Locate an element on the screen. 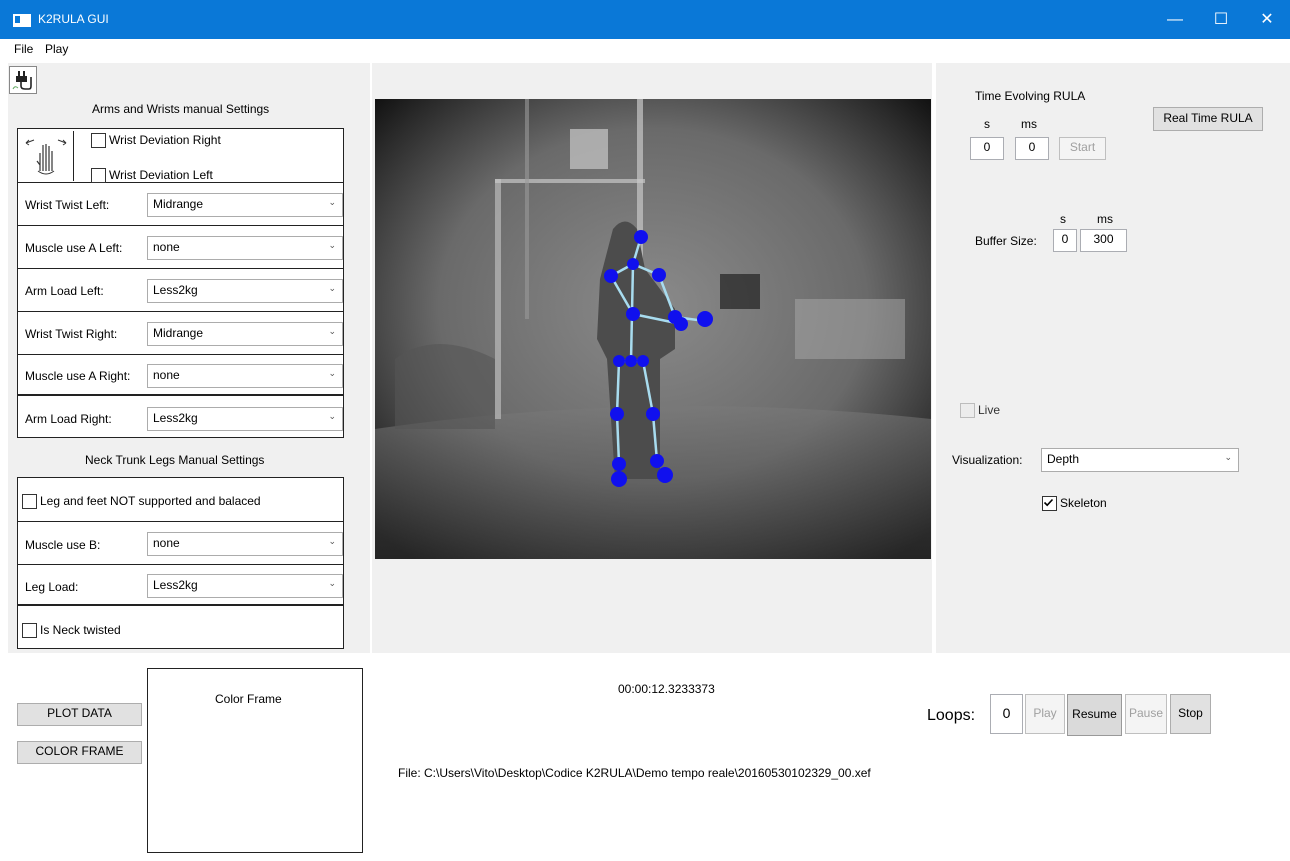  app-icon is located at coordinates (22, 20).